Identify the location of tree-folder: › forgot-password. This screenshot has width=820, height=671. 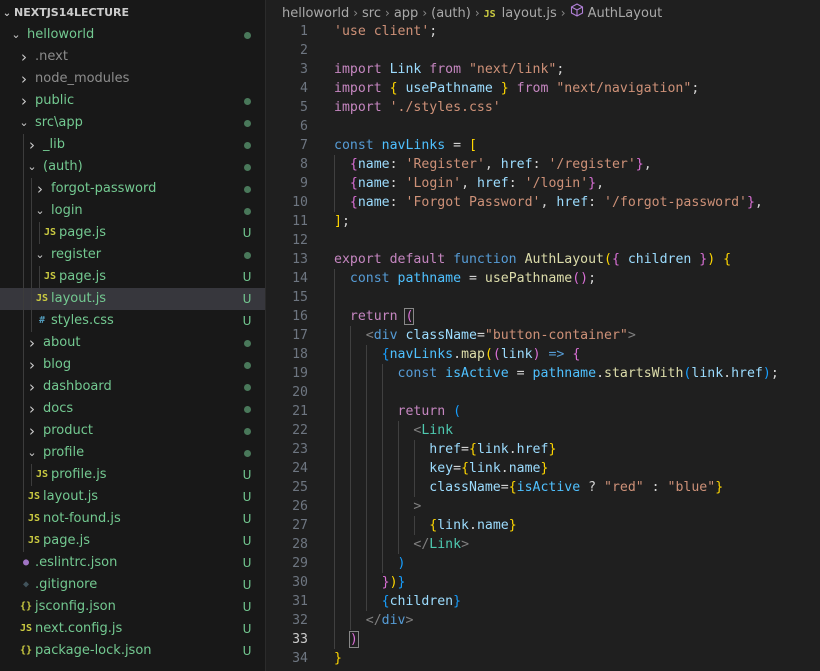
(132, 189).